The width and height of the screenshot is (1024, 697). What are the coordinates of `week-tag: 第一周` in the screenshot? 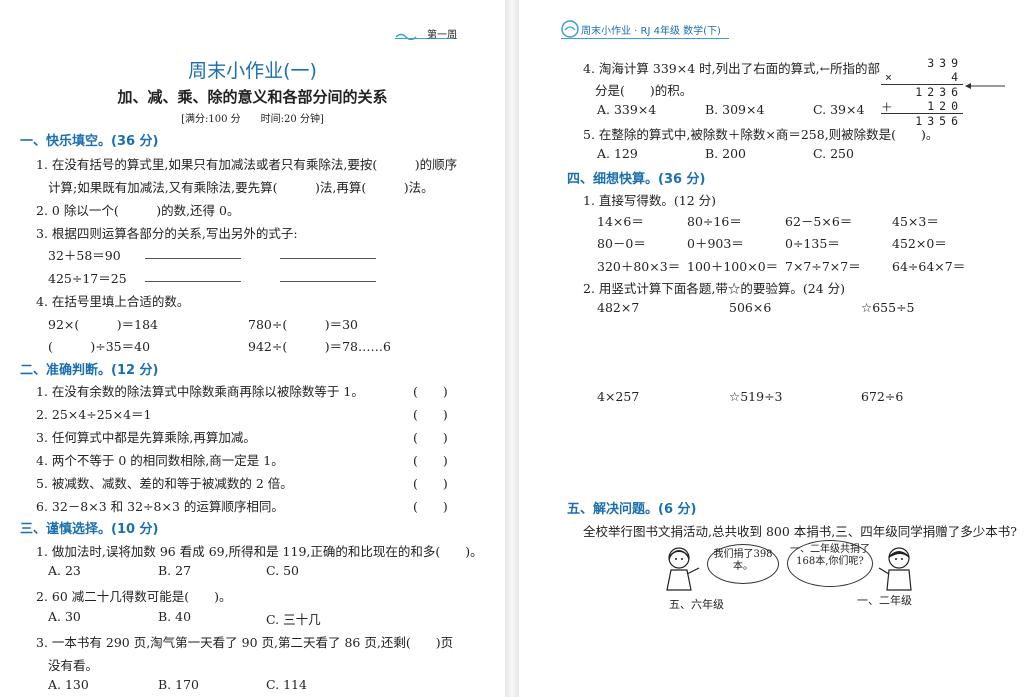 It's located at (426, 33).